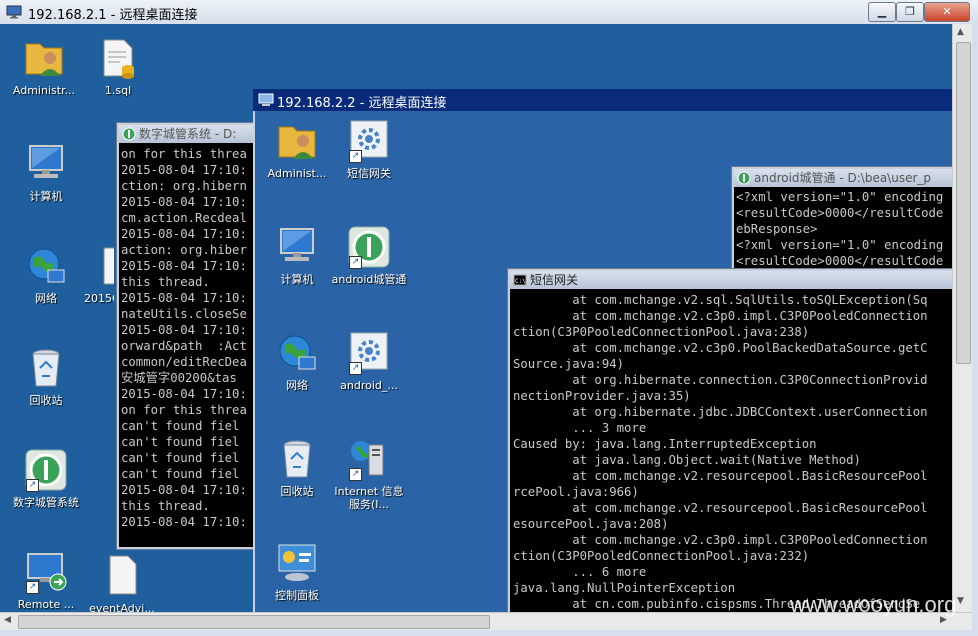  I want to click on remote-desktop-icon, so click(14, 12).